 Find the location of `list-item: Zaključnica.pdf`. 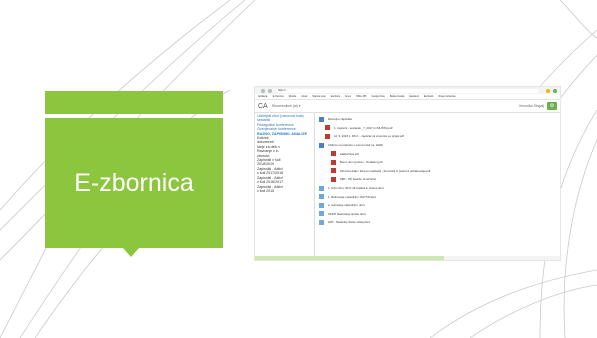

list-item: Zaključnica.pdf is located at coordinates (437, 153).